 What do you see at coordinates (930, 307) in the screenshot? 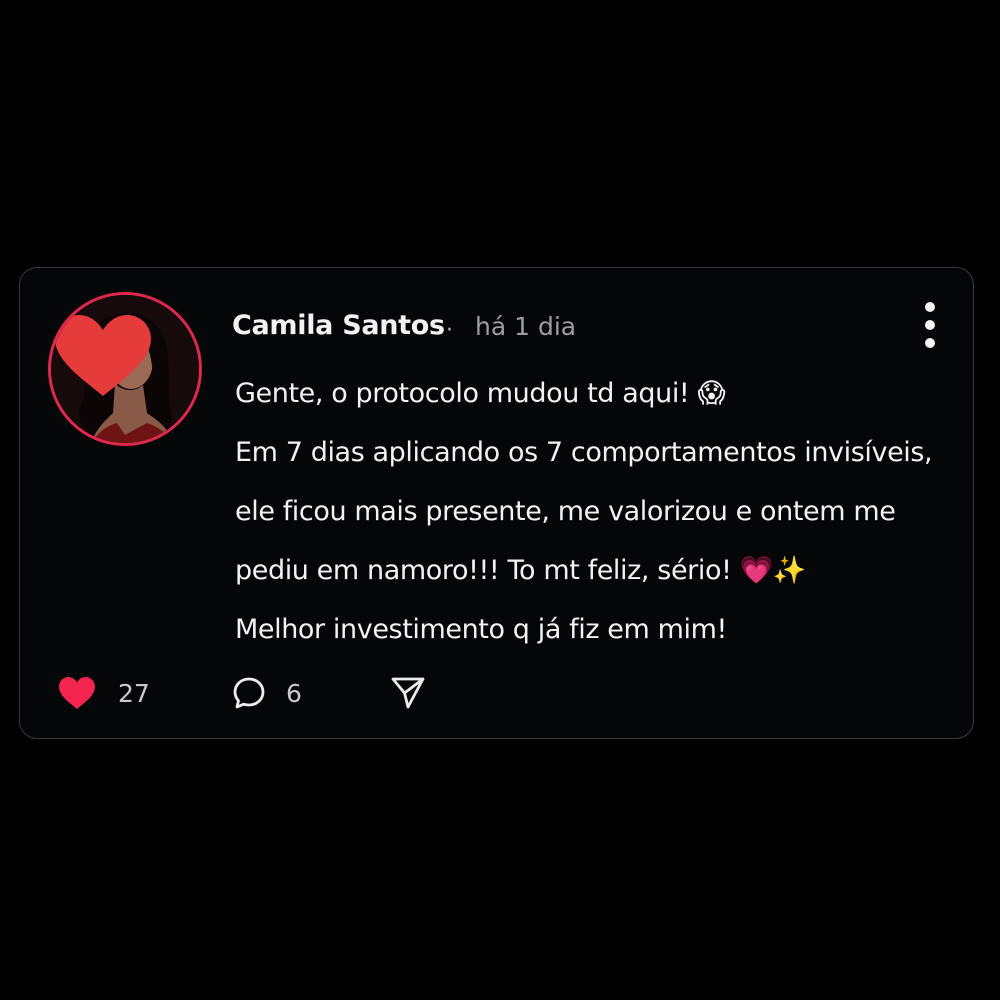
I see `more-vertical-icon` at bounding box center [930, 307].